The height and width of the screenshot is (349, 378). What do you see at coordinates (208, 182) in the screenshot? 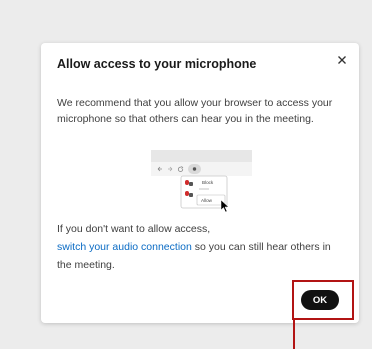
I see `block-option: Block` at bounding box center [208, 182].